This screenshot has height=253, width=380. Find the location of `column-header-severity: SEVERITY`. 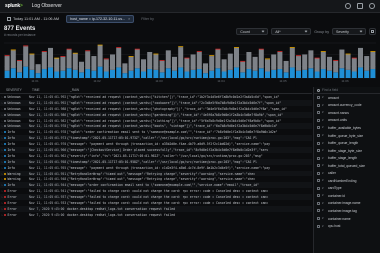

column-header-severity: SEVERITY is located at coordinates (14, 90).